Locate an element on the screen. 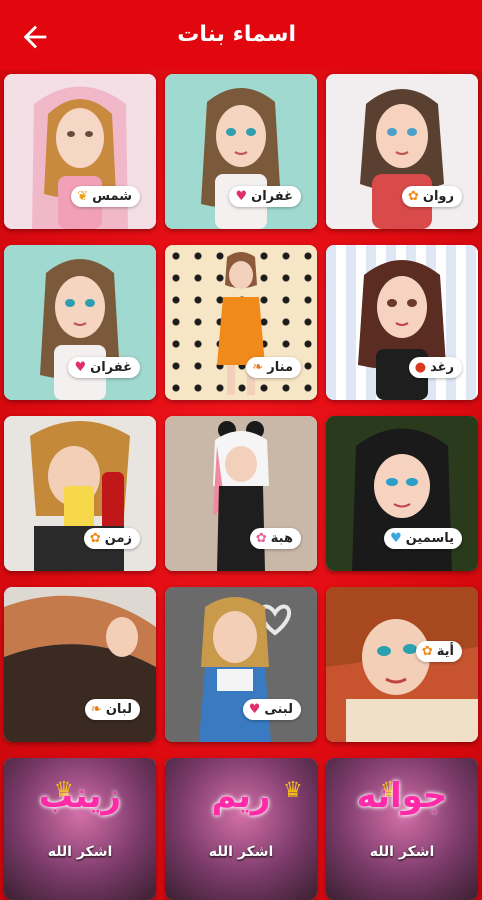 The width and height of the screenshot is (482, 900). name-label: هبة ✿ is located at coordinates (275, 538).